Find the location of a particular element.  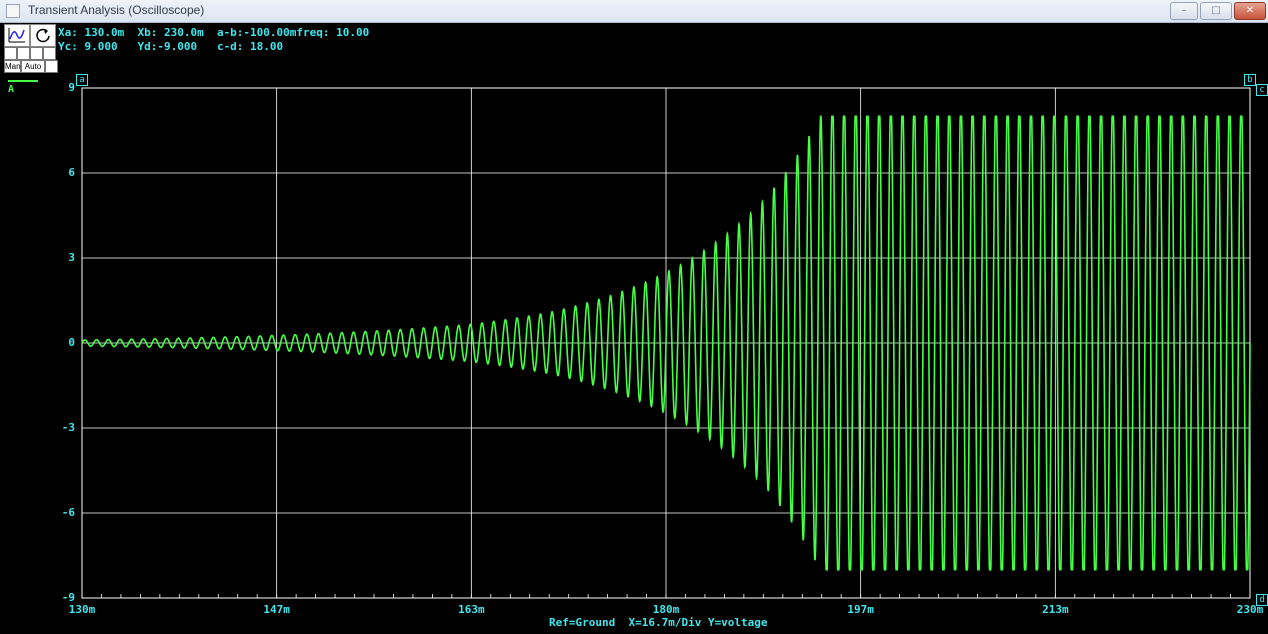

y-tick-label: 6 is located at coordinates (71, 172).